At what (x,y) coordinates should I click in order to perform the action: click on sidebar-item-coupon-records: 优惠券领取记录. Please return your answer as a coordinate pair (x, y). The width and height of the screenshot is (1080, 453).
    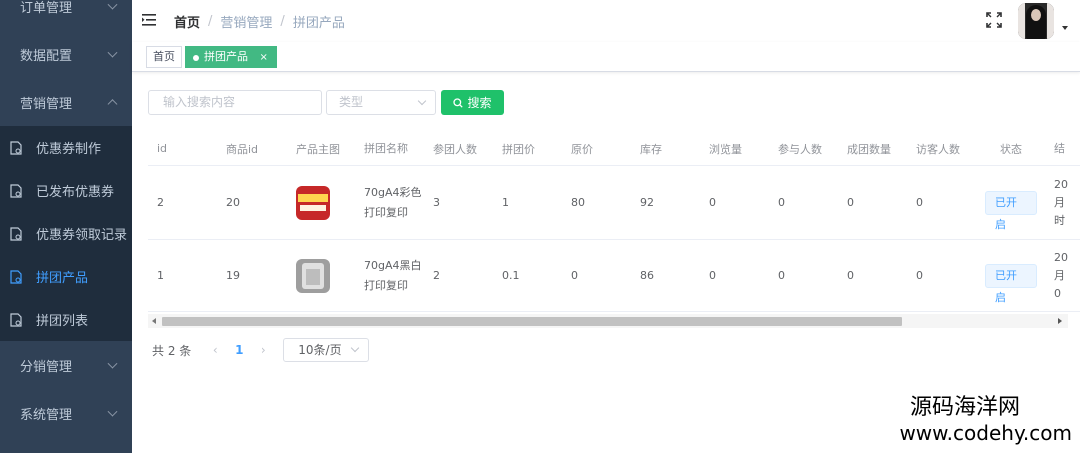
    Looking at the image, I should click on (66, 233).